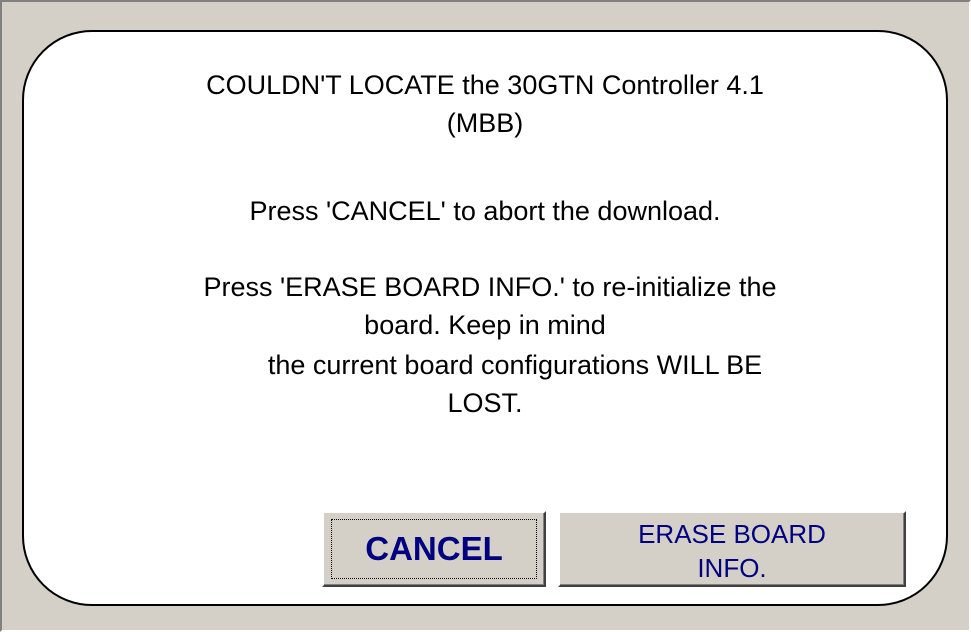 Image resolution: width=971 pixels, height=632 pixels. I want to click on erase-board-info-button: ERASE BOARD INFO., so click(732, 549).